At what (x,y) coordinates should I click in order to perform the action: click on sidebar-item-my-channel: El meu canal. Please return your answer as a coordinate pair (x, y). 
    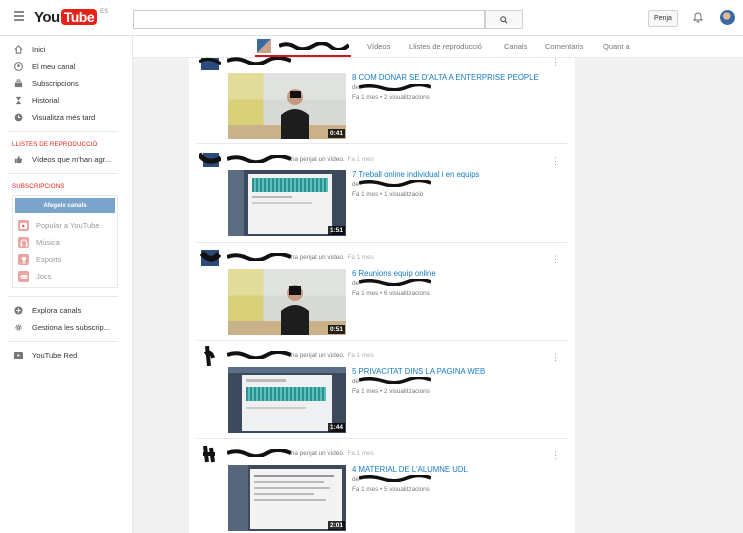
    Looking at the image, I should click on (66, 66).